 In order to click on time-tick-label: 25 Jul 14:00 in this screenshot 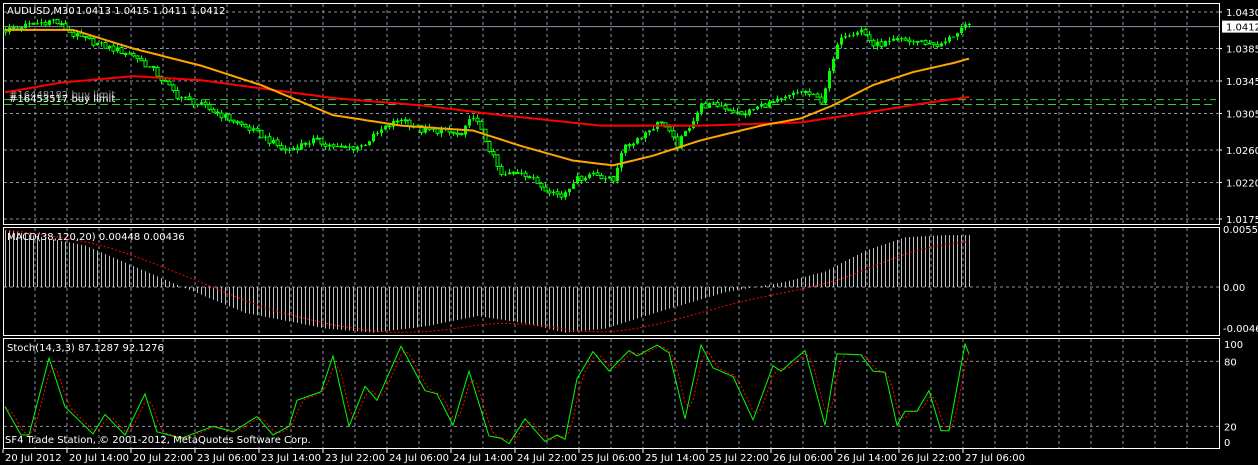, I will do `click(675, 458)`.